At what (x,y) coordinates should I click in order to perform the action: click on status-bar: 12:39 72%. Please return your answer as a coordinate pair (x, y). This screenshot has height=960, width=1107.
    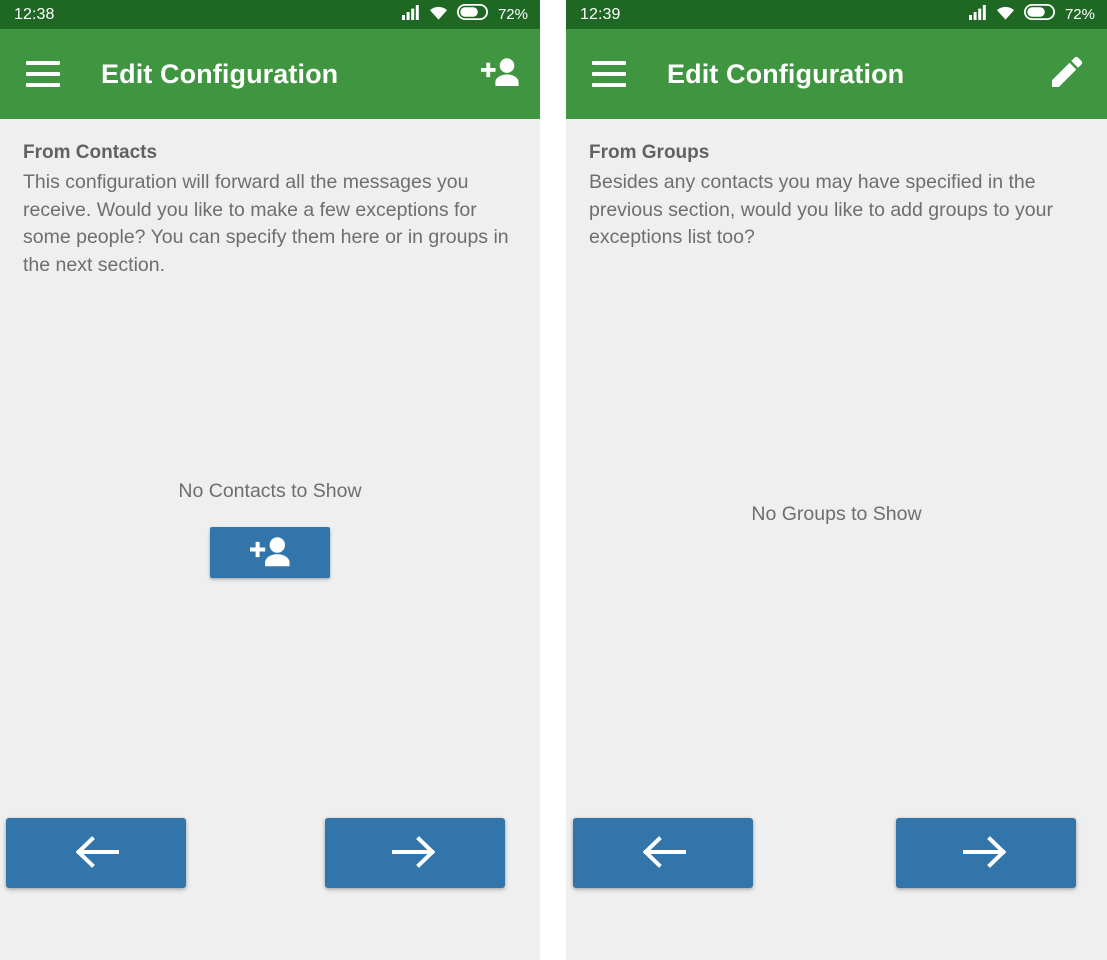
    Looking at the image, I should click on (836, 14).